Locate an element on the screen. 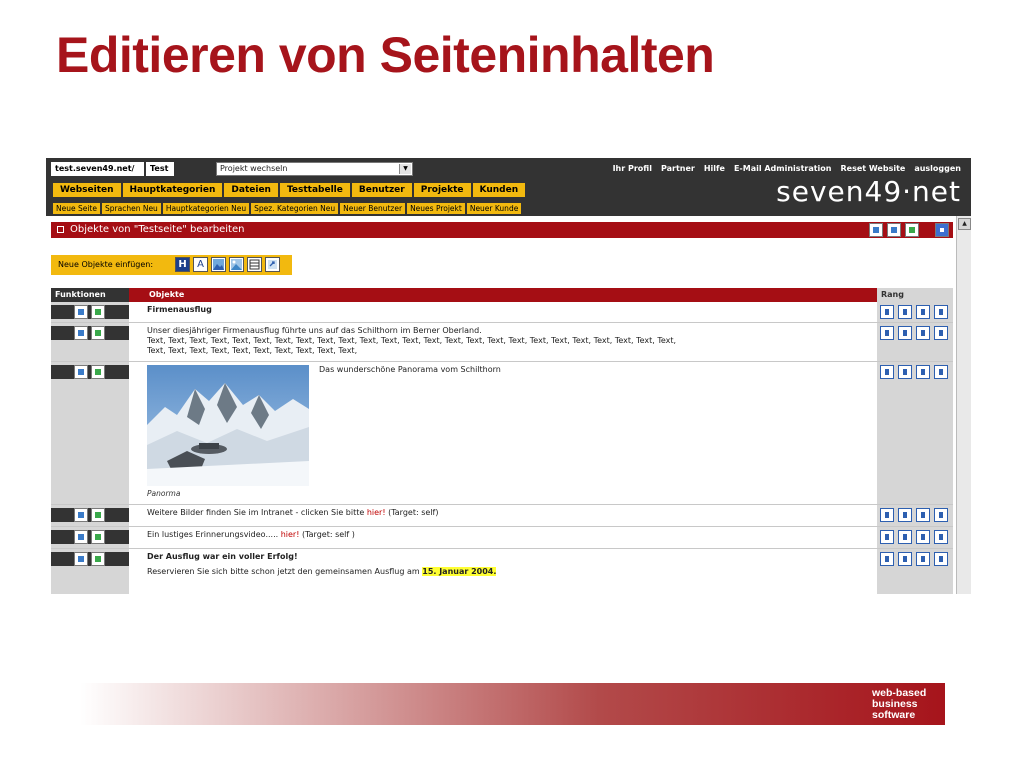 Image resolution: width=1024 pixels, height=768 pixels. insert-image-text-button is located at coordinates (218, 264).